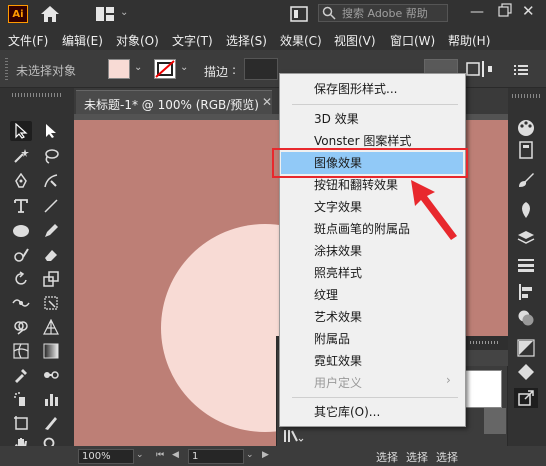 The image size is (546, 466). Describe the element at coordinates (51, 327) in the screenshot. I see `perspective-grid-tool-icon` at that location.